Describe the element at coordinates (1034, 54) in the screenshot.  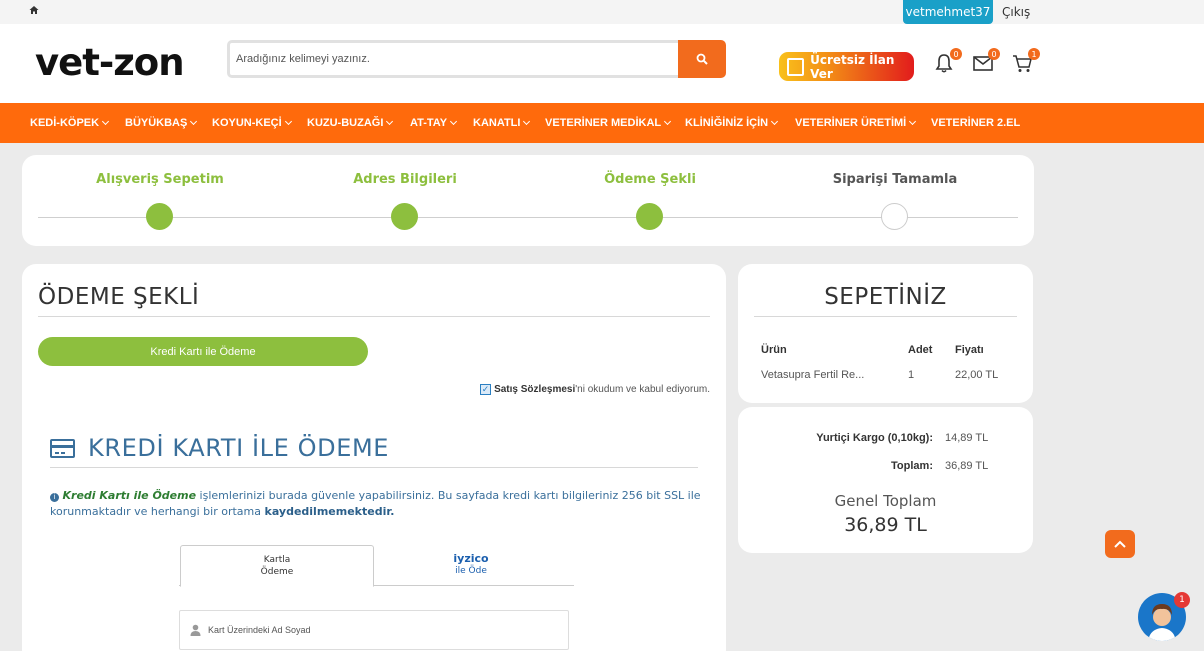
I see `cart-badge: 1` at that location.